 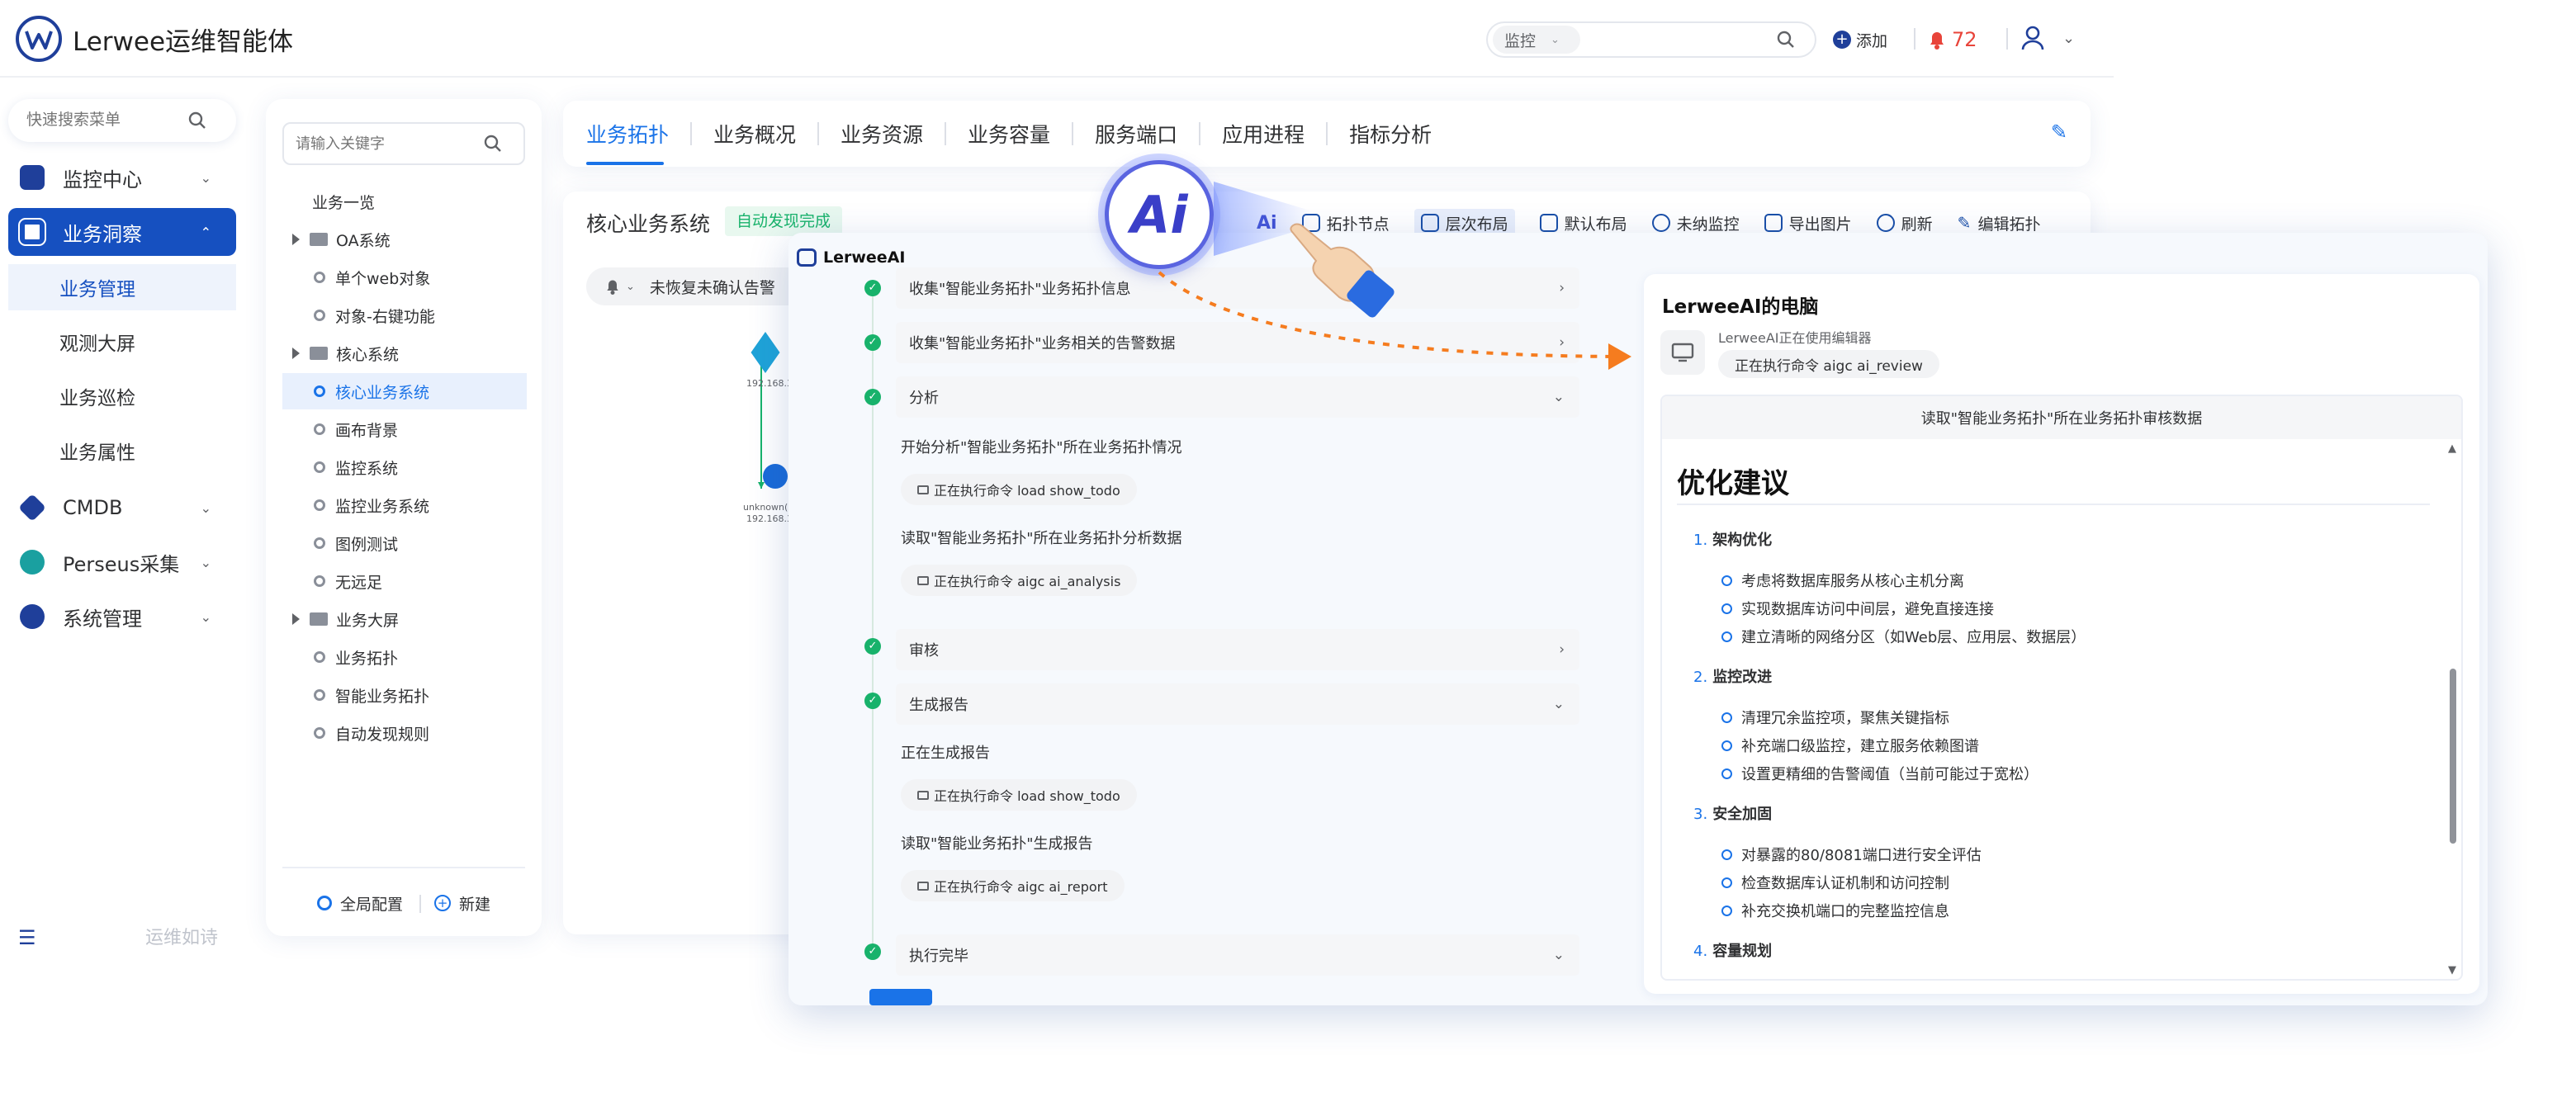 I want to click on sidebar-item-business-insight: 业务洞察 ⌃, so click(x=122, y=232).